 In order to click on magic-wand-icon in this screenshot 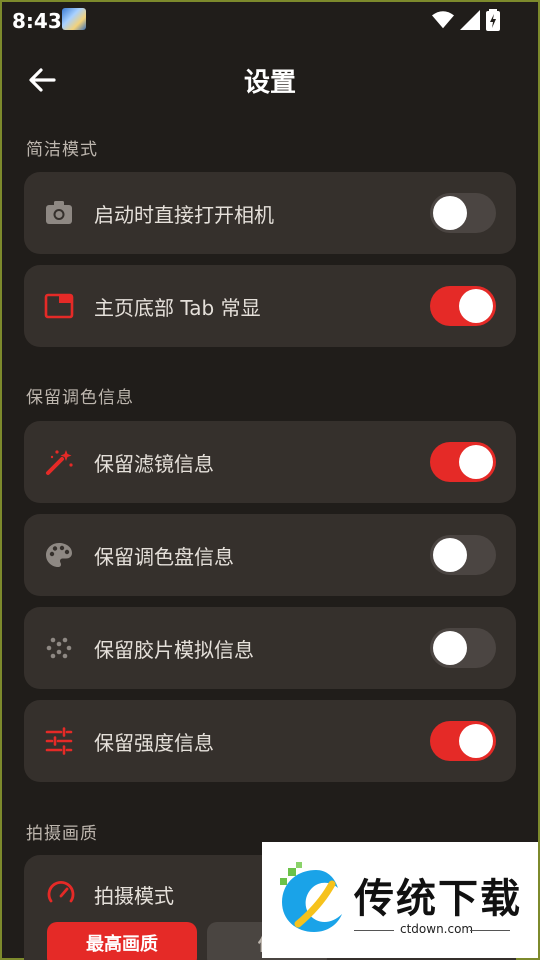, I will do `click(59, 462)`.